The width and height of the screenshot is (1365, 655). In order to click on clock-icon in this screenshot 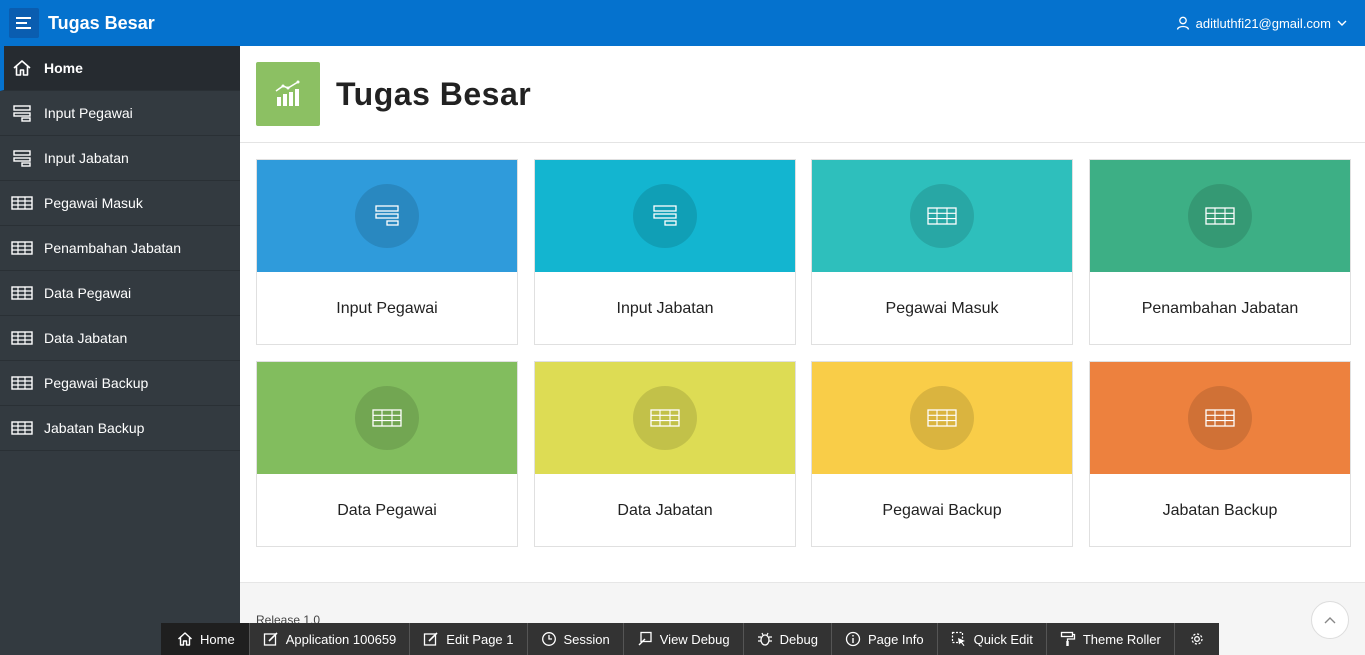, I will do `click(548, 639)`.